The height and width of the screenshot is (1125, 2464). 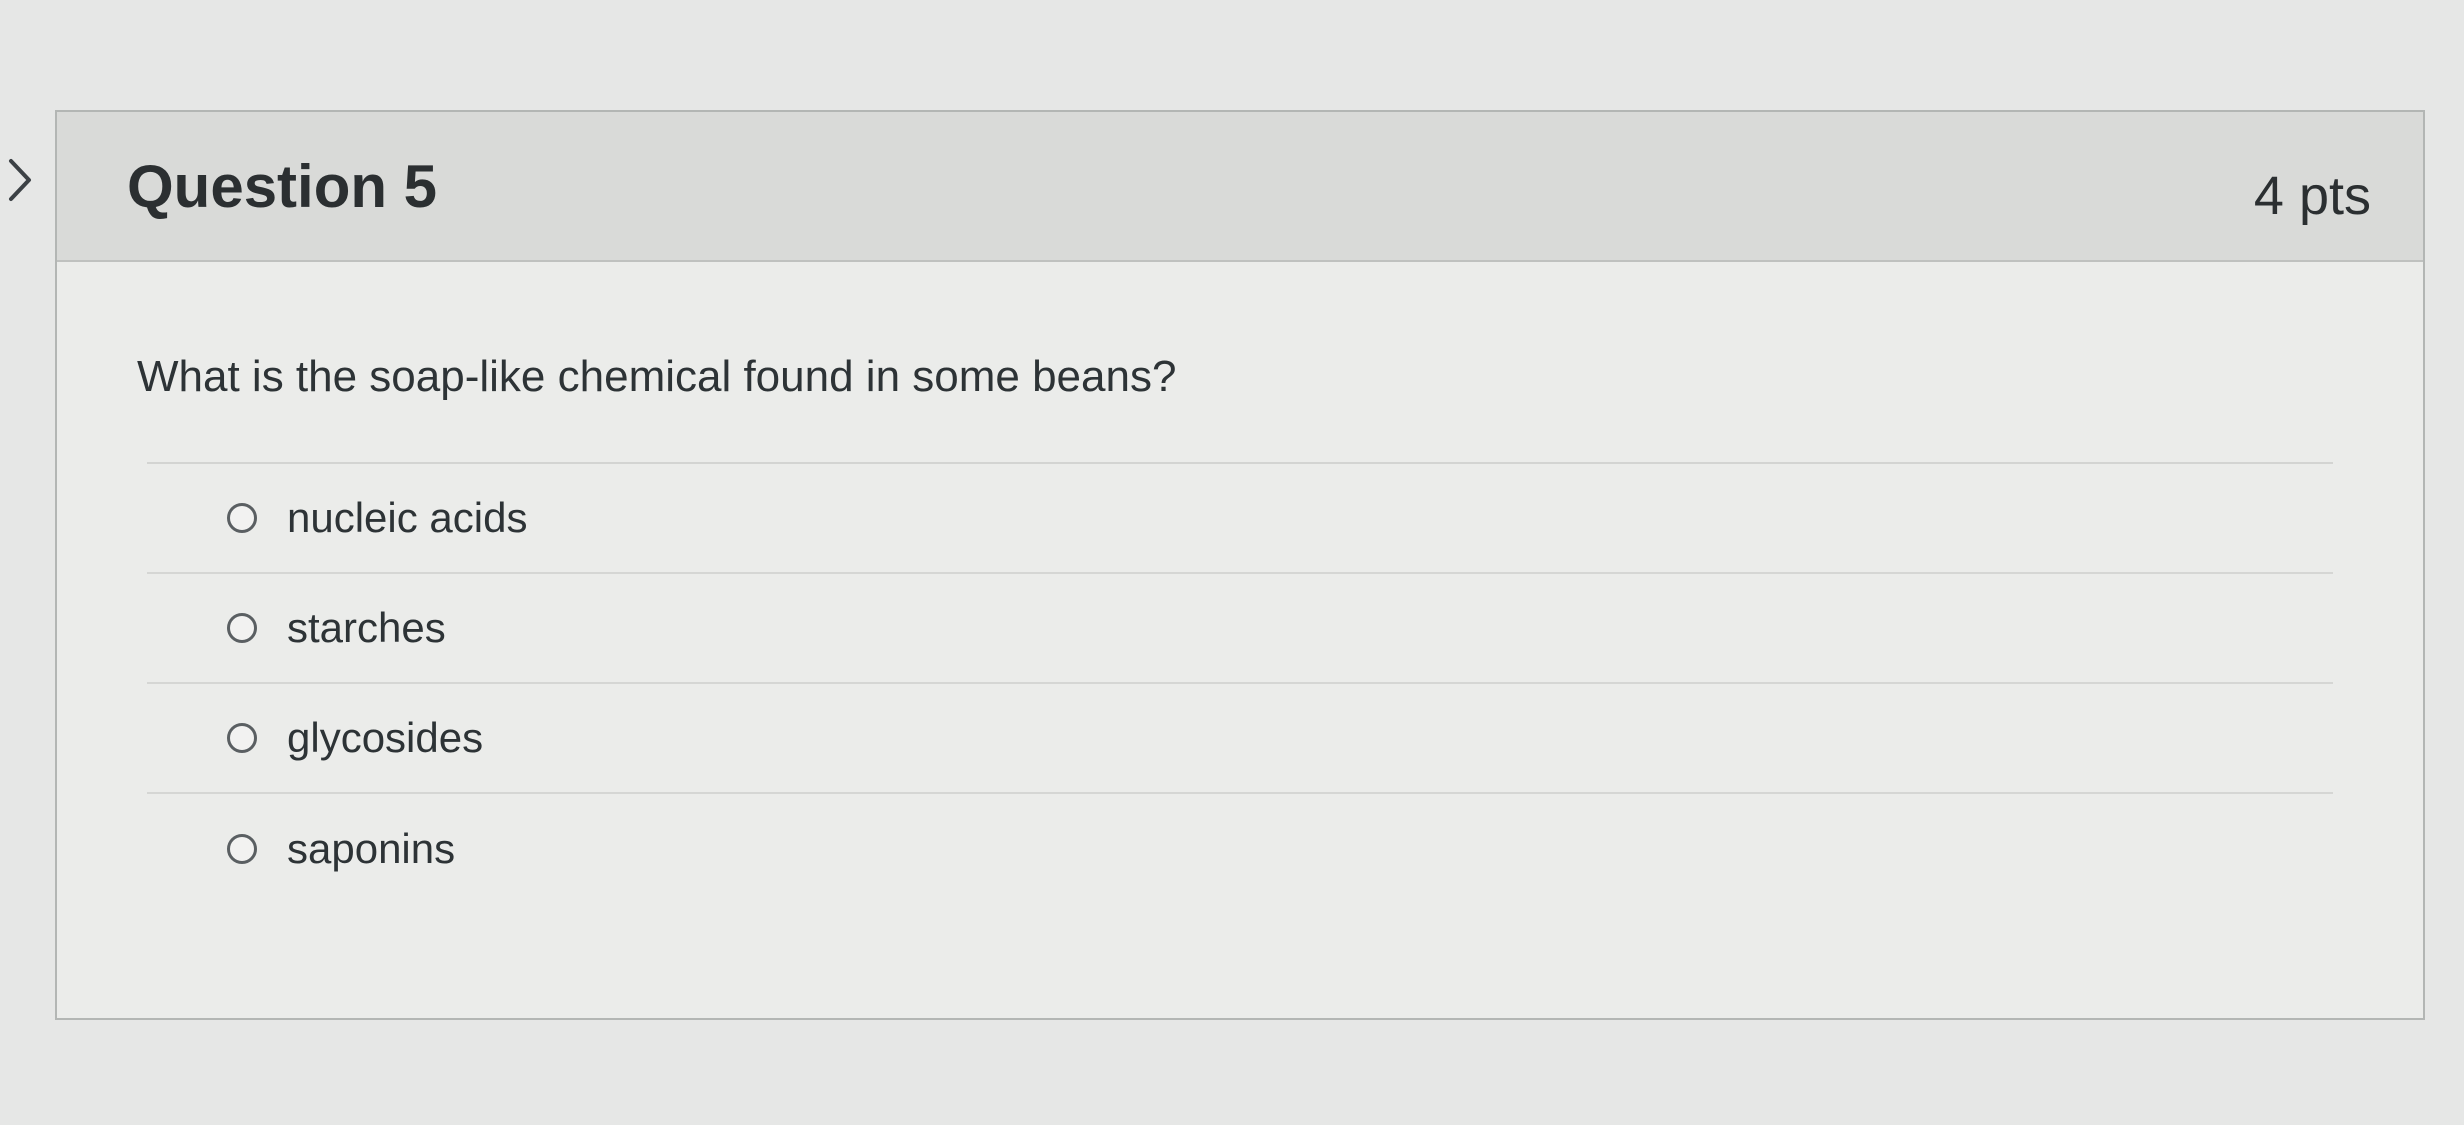 What do you see at coordinates (1240, 187) in the screenshot?
I see `question-header: Question 5 4 pts` at bounding box center [1240, 187].